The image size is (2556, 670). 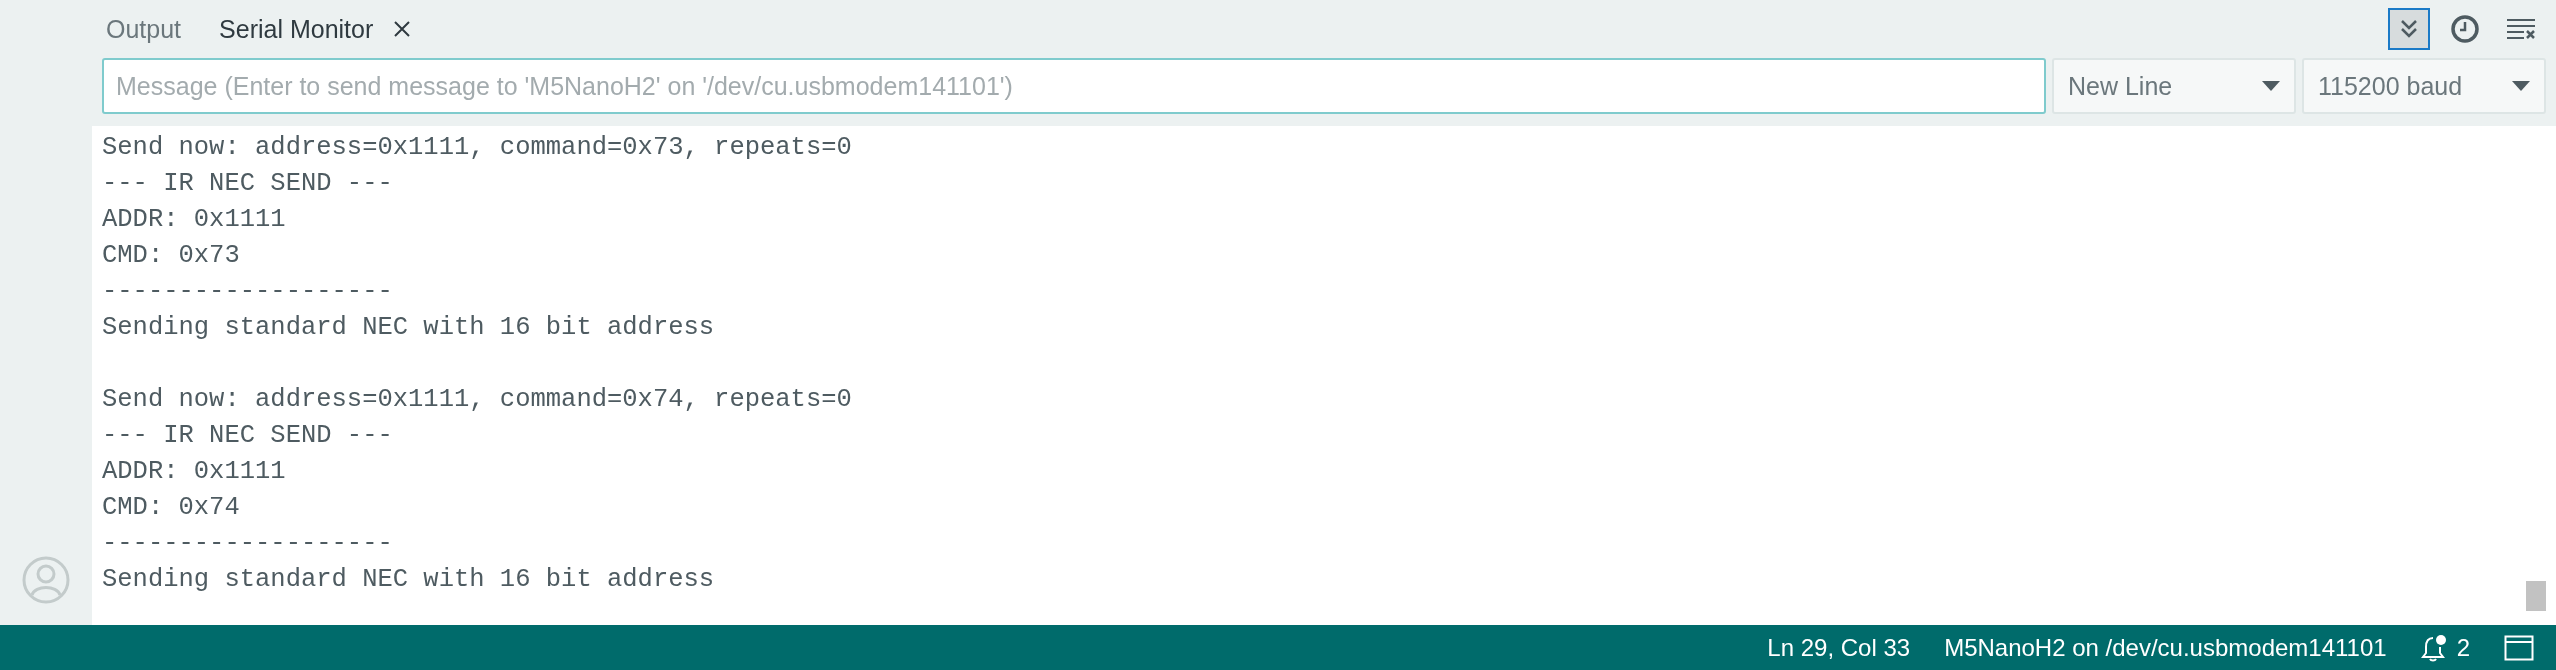 I want to click on scrollbar-thumb, so click(x=2536, y=596).